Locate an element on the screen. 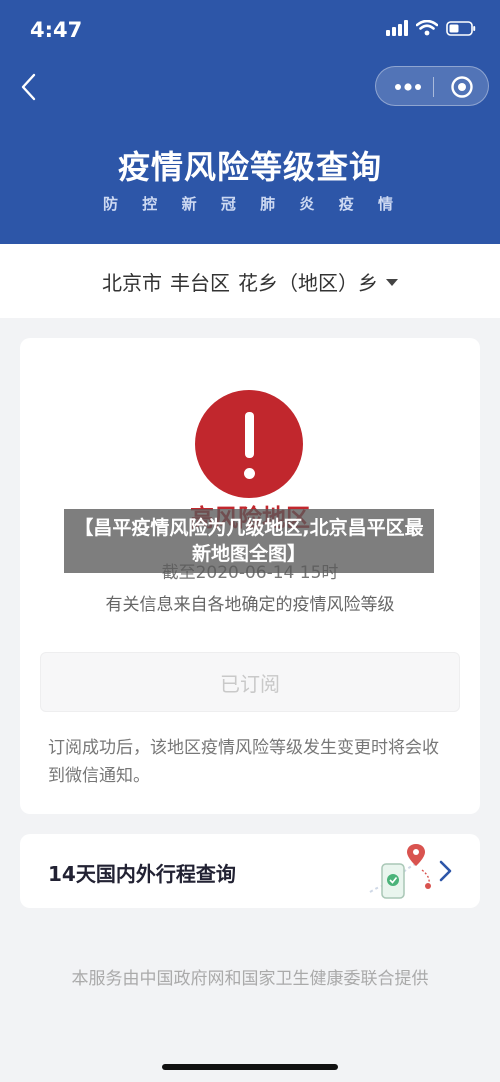 This screenshot has height=1082, width=500. back-icon is located at coordinates (31, 87).